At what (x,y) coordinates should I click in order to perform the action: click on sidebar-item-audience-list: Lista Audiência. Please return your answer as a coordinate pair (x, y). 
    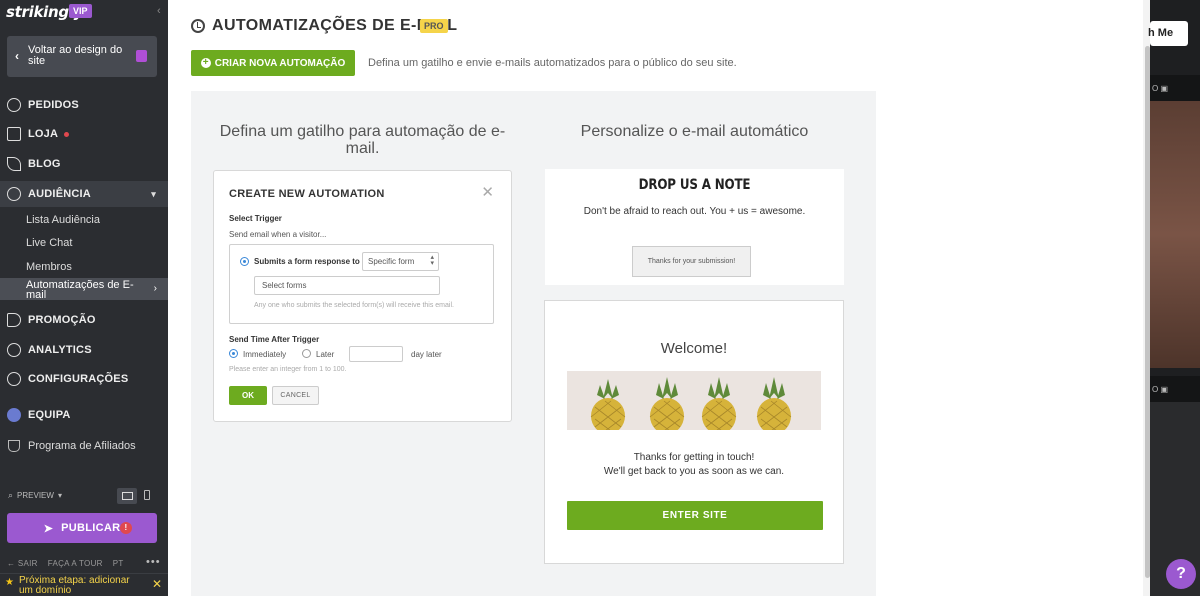
    Looking at the image, I should click on (63, 220).